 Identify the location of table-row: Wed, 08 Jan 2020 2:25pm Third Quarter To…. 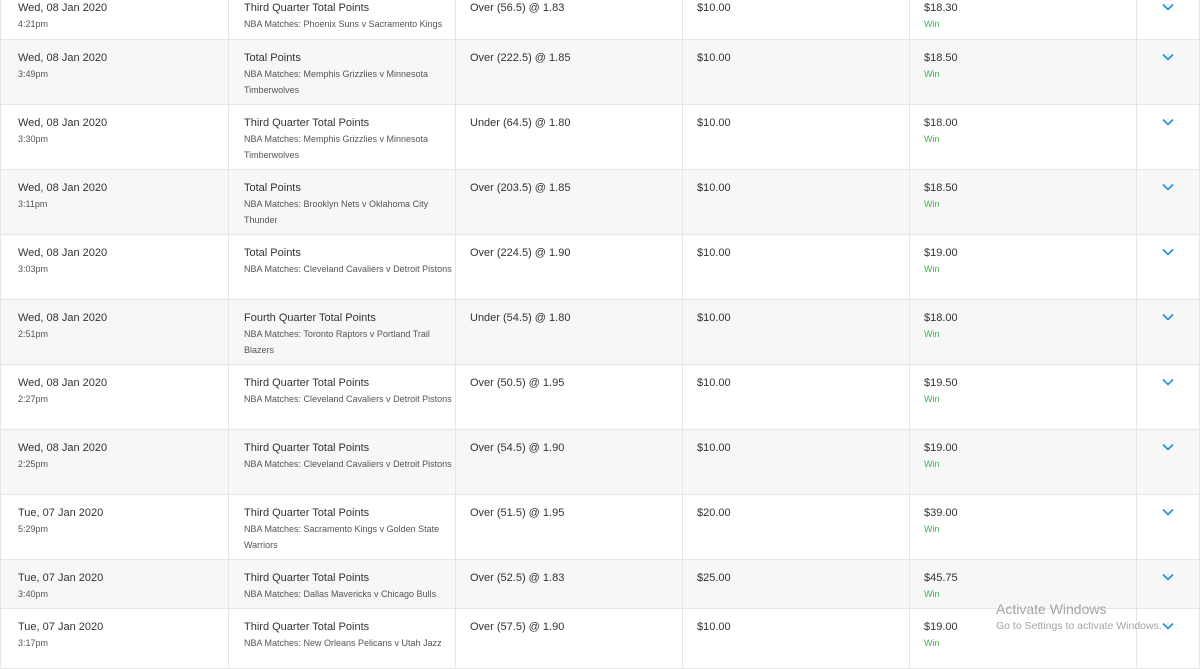
(600, 462).